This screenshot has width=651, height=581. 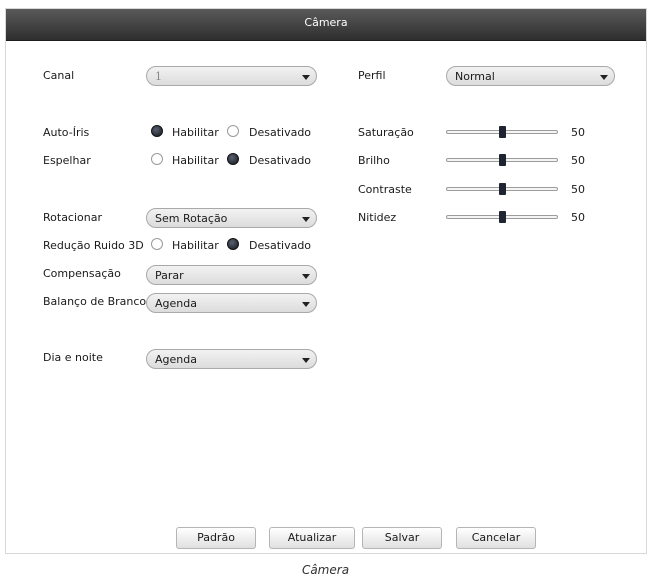 I want to click on nitidez-slider, so click(x=502, y=217).